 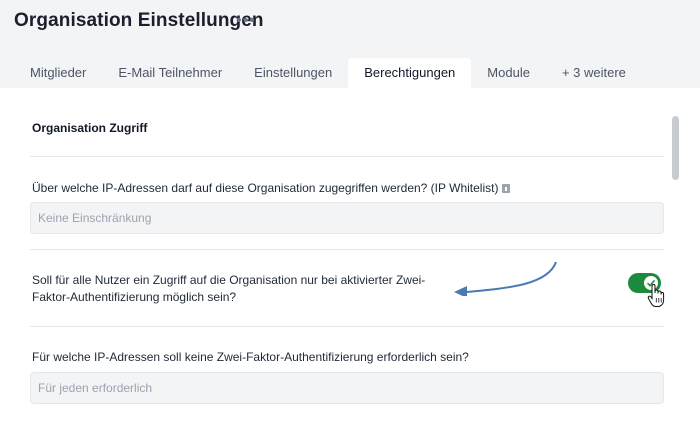 What do you see at coordinates (170, 73) in the screenshot?
I see `tab-email-teilnehmer: E-Mail Teilnehmer` at bounding box center [170, 73].